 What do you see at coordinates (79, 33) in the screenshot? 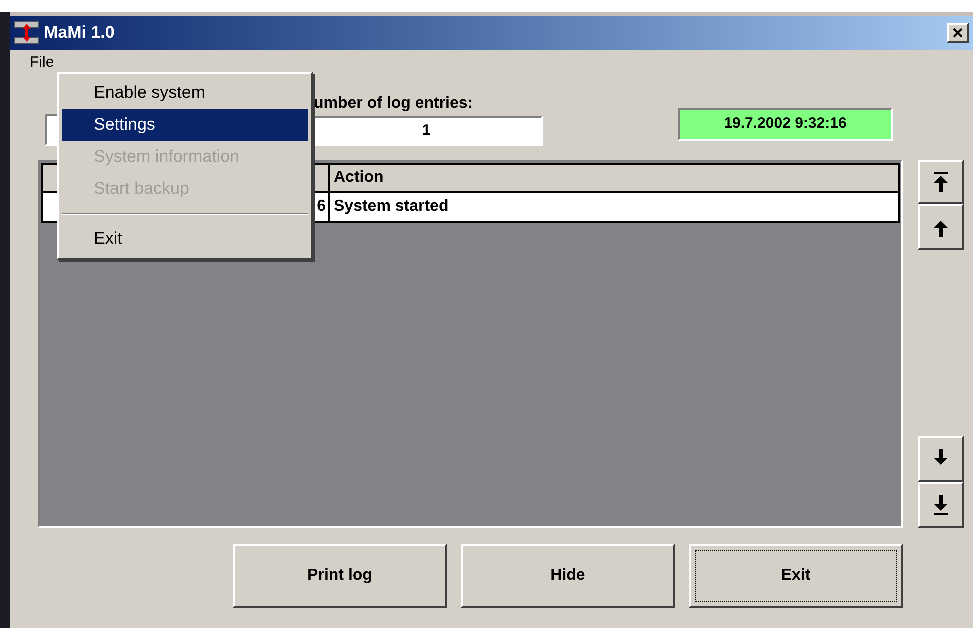
I see `window-title: MaMi 1.0` at bounding box center [79, 33].